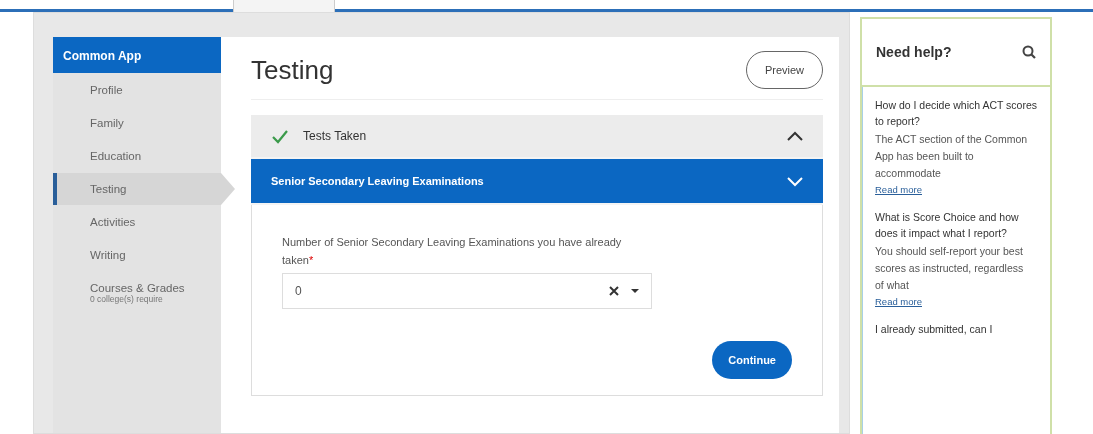  Describe the element at coordinates (635, 291) in the screenshot. I see `dropdown-caret-icon` at that location.